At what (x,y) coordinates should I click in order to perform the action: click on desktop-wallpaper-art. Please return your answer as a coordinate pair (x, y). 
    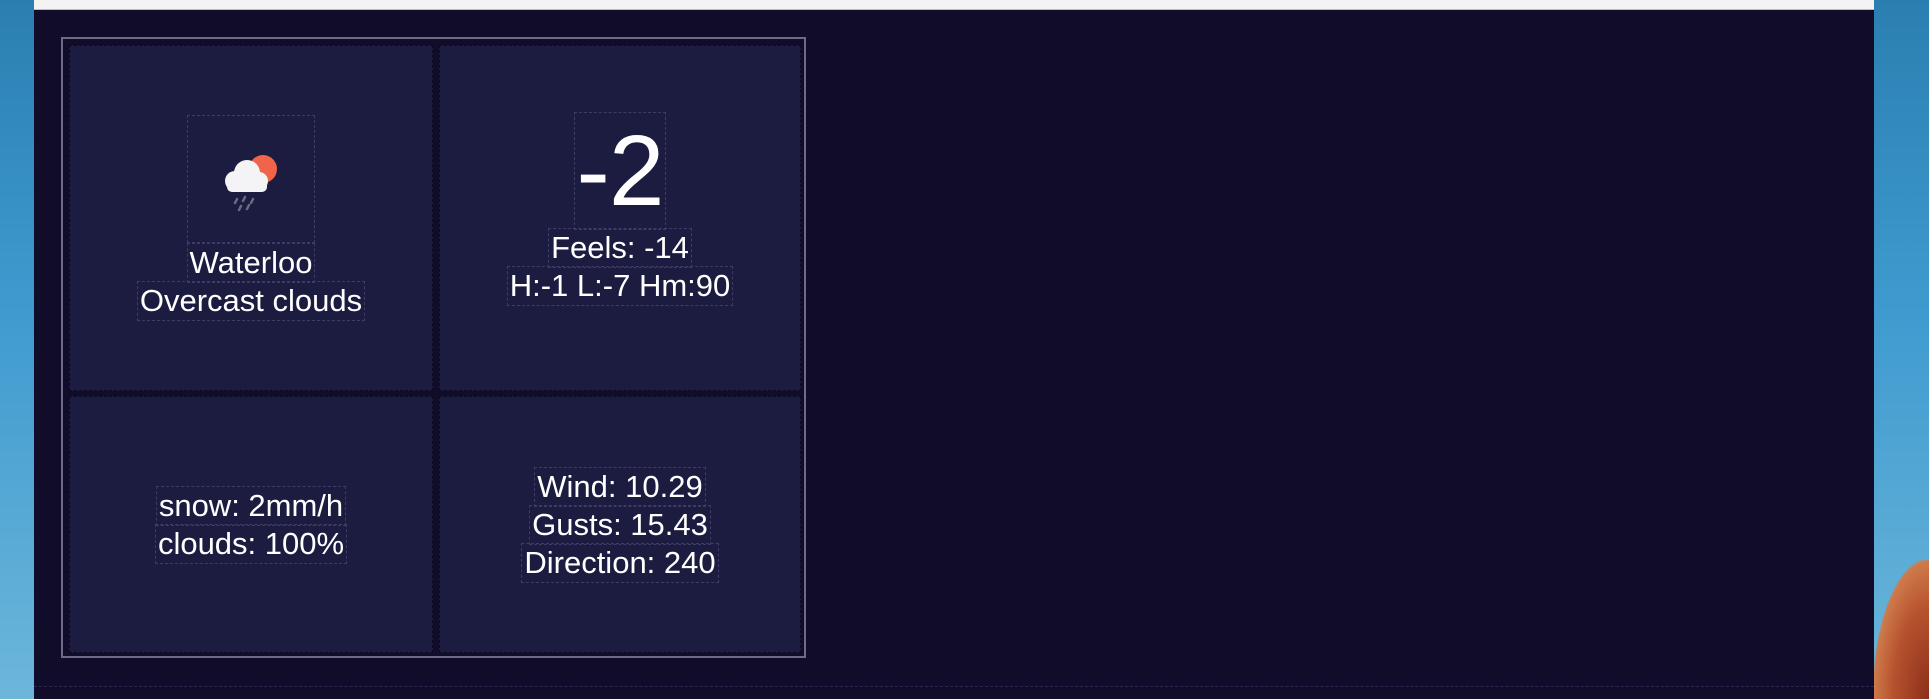
    Looking at the image, I should click on (1901, 629).